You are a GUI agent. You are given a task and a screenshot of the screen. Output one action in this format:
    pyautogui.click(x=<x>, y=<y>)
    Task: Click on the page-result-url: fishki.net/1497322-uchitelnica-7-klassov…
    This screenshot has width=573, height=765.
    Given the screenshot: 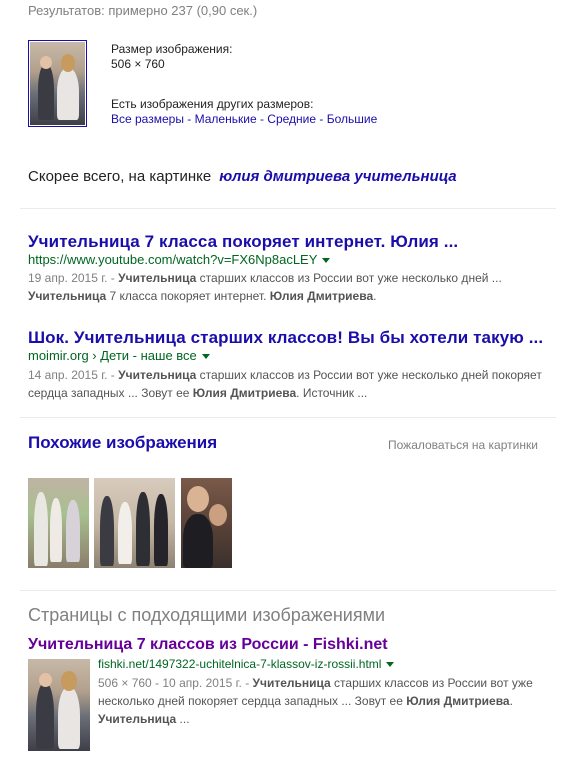 What is the action you would take?
    pyautogui.click(x=246, y=664)
    